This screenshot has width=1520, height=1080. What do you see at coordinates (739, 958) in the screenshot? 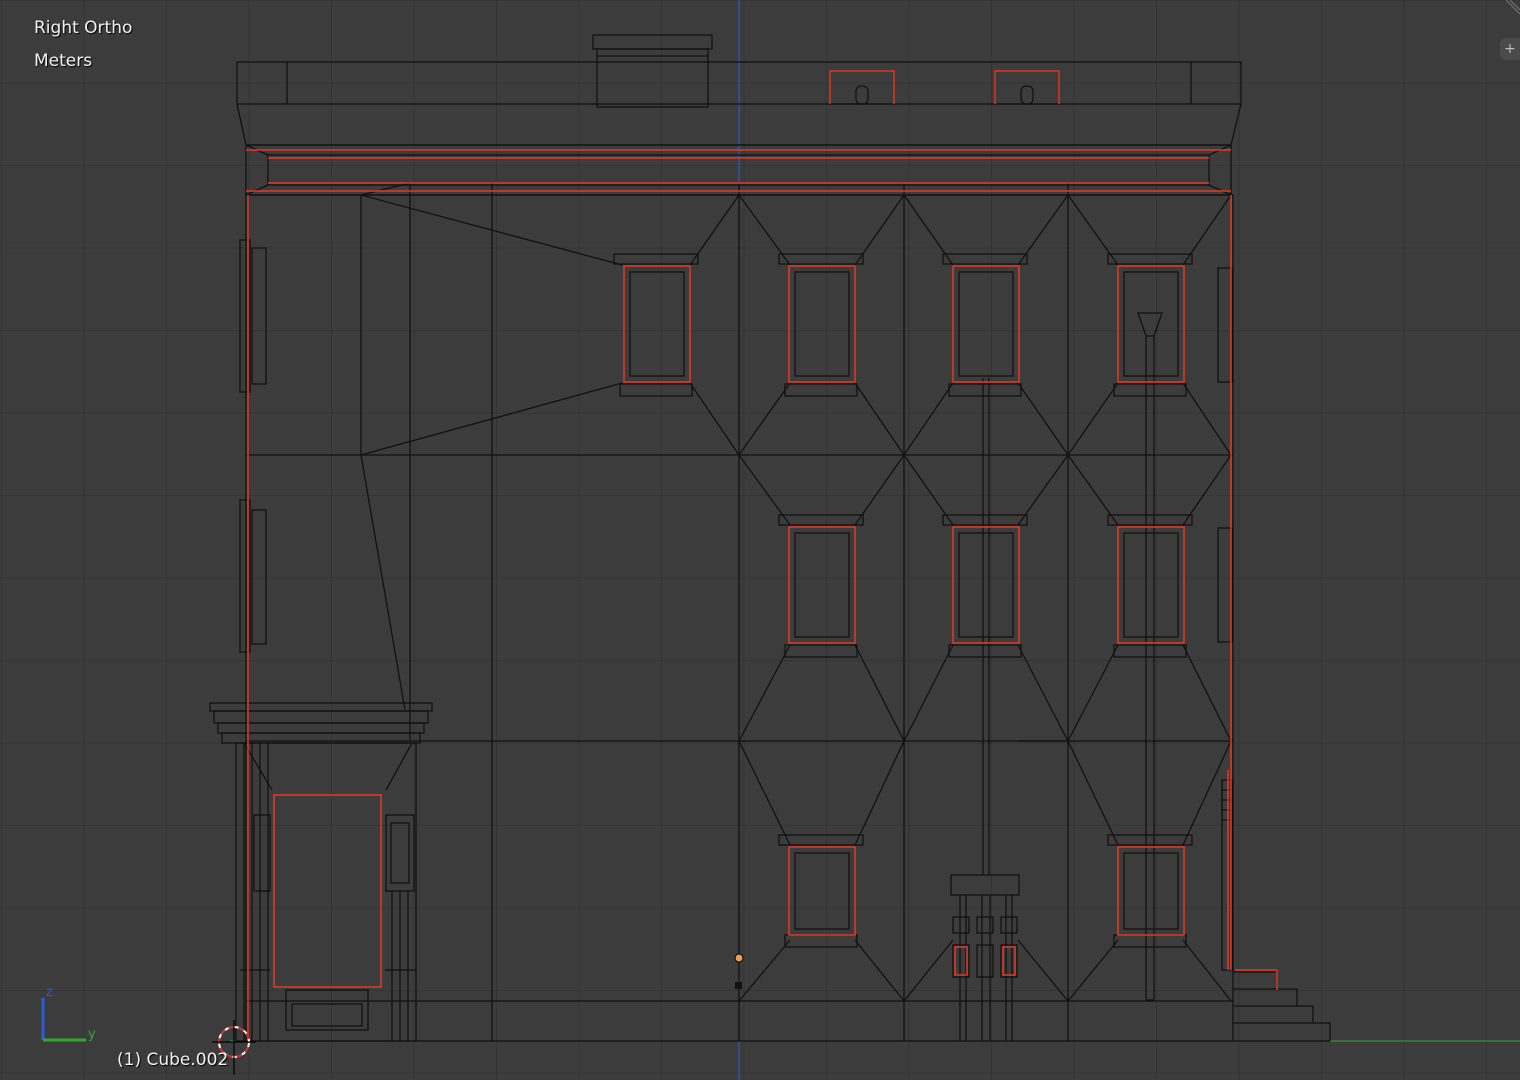
I see `object-origin-icon` at bounding box center [739, 958].